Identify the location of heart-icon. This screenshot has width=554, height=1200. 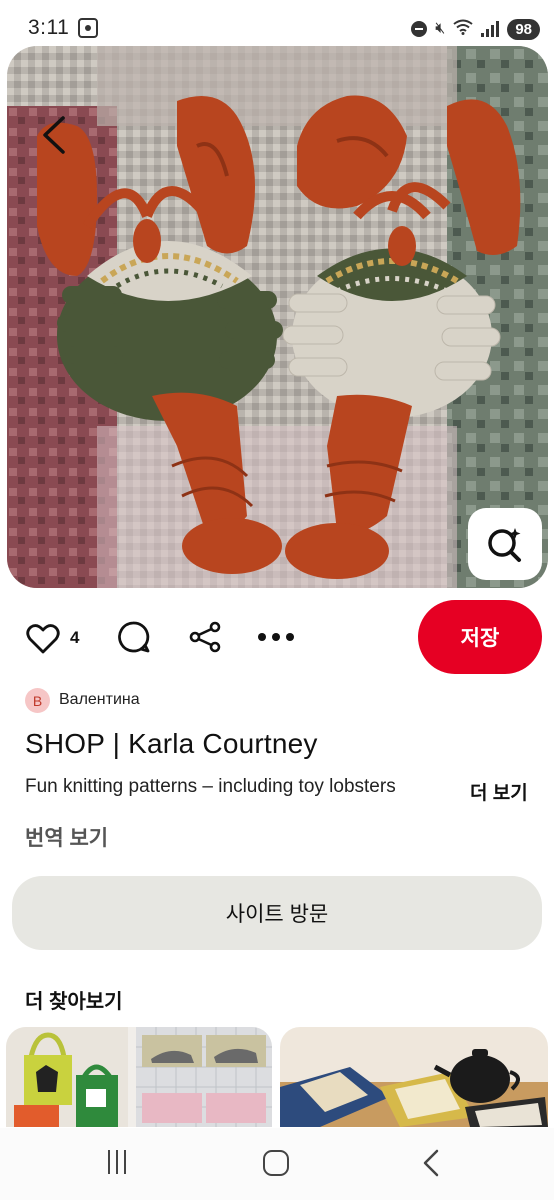
(43, 639).